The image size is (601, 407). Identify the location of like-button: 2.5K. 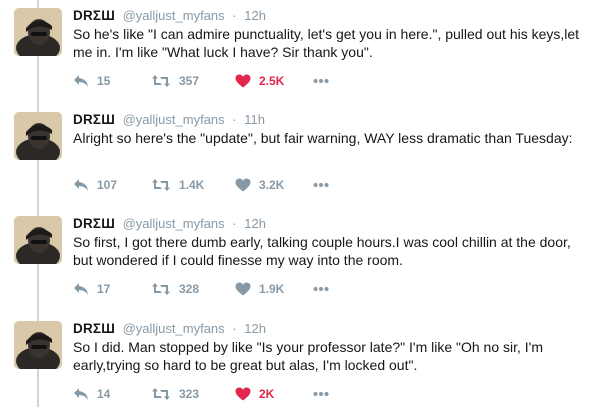
(259, 81).